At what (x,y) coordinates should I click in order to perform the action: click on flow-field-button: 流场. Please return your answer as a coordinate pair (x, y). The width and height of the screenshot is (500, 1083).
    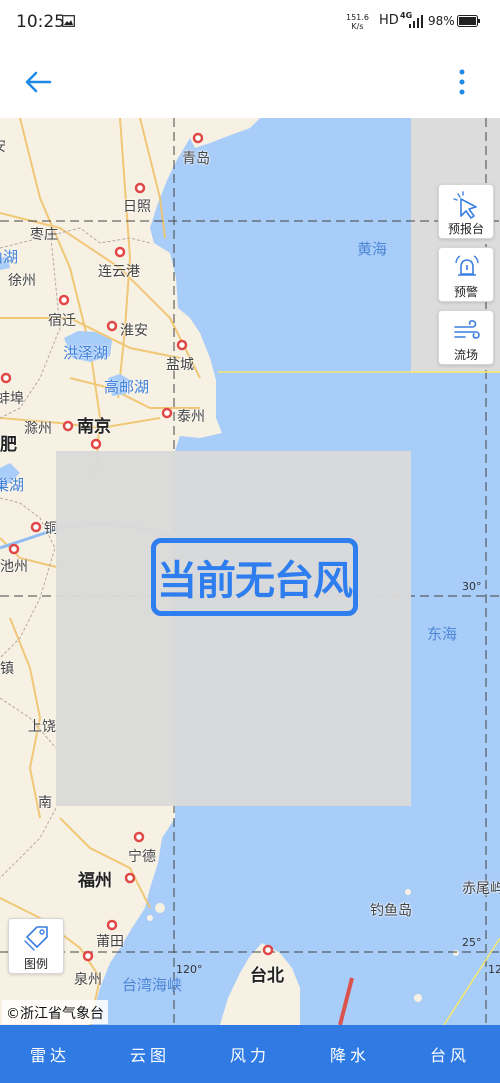
    Looking at the image, I should click on (466, 337).